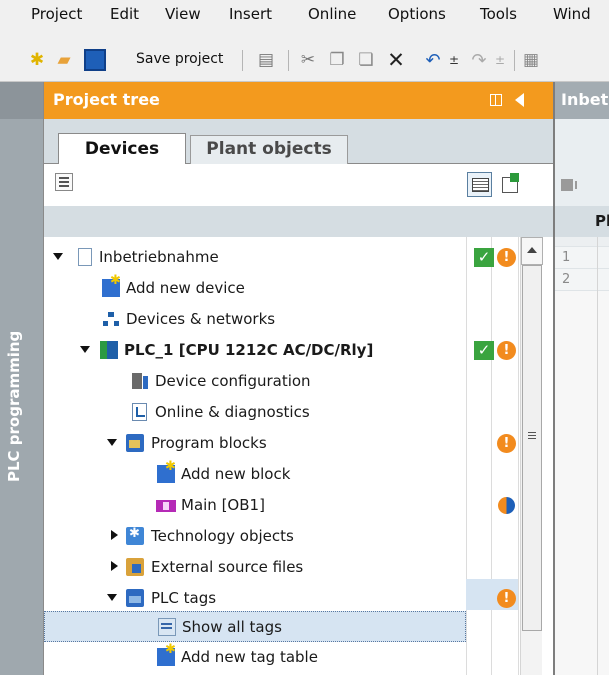 The height and width of the screenshot is (675, 609). I want to click on main-toolbar: ✱ ▰ Save project ▤ ✂ ❐ ❏ ✕ ↶ ± ↷ ± ▦, so click(304, 60).